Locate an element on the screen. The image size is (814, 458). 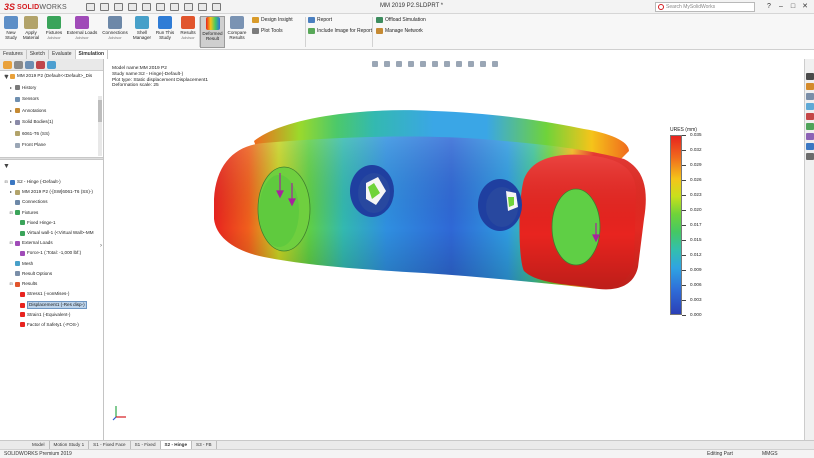
report-button: Report is located at coordinates (320, 20).